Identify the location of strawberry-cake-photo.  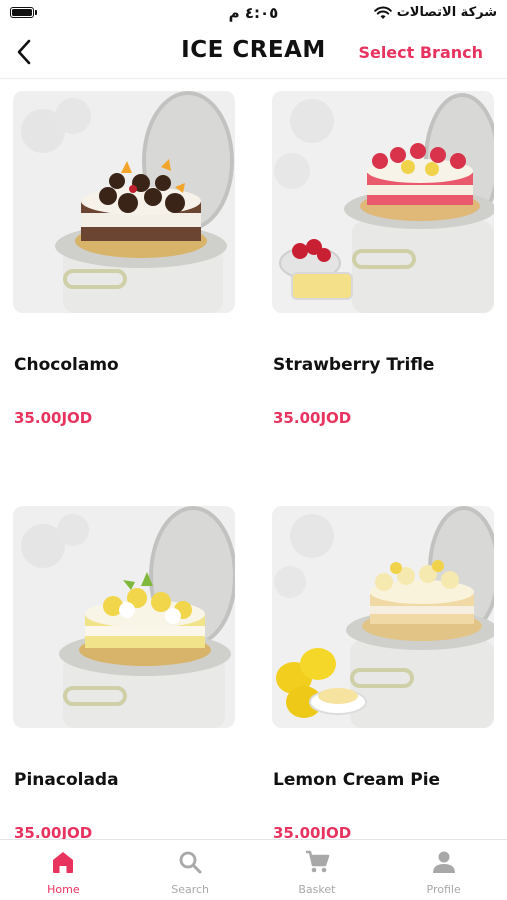
(383, 202).